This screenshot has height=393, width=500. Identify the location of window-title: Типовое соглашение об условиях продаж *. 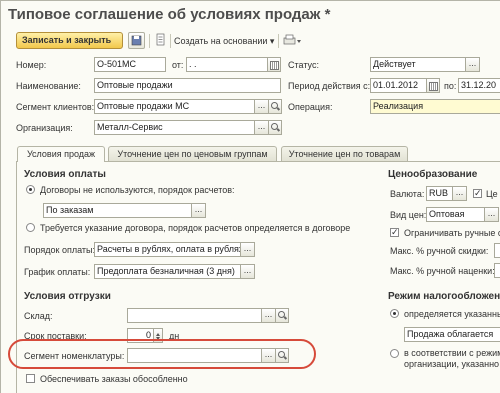
(169, 14).